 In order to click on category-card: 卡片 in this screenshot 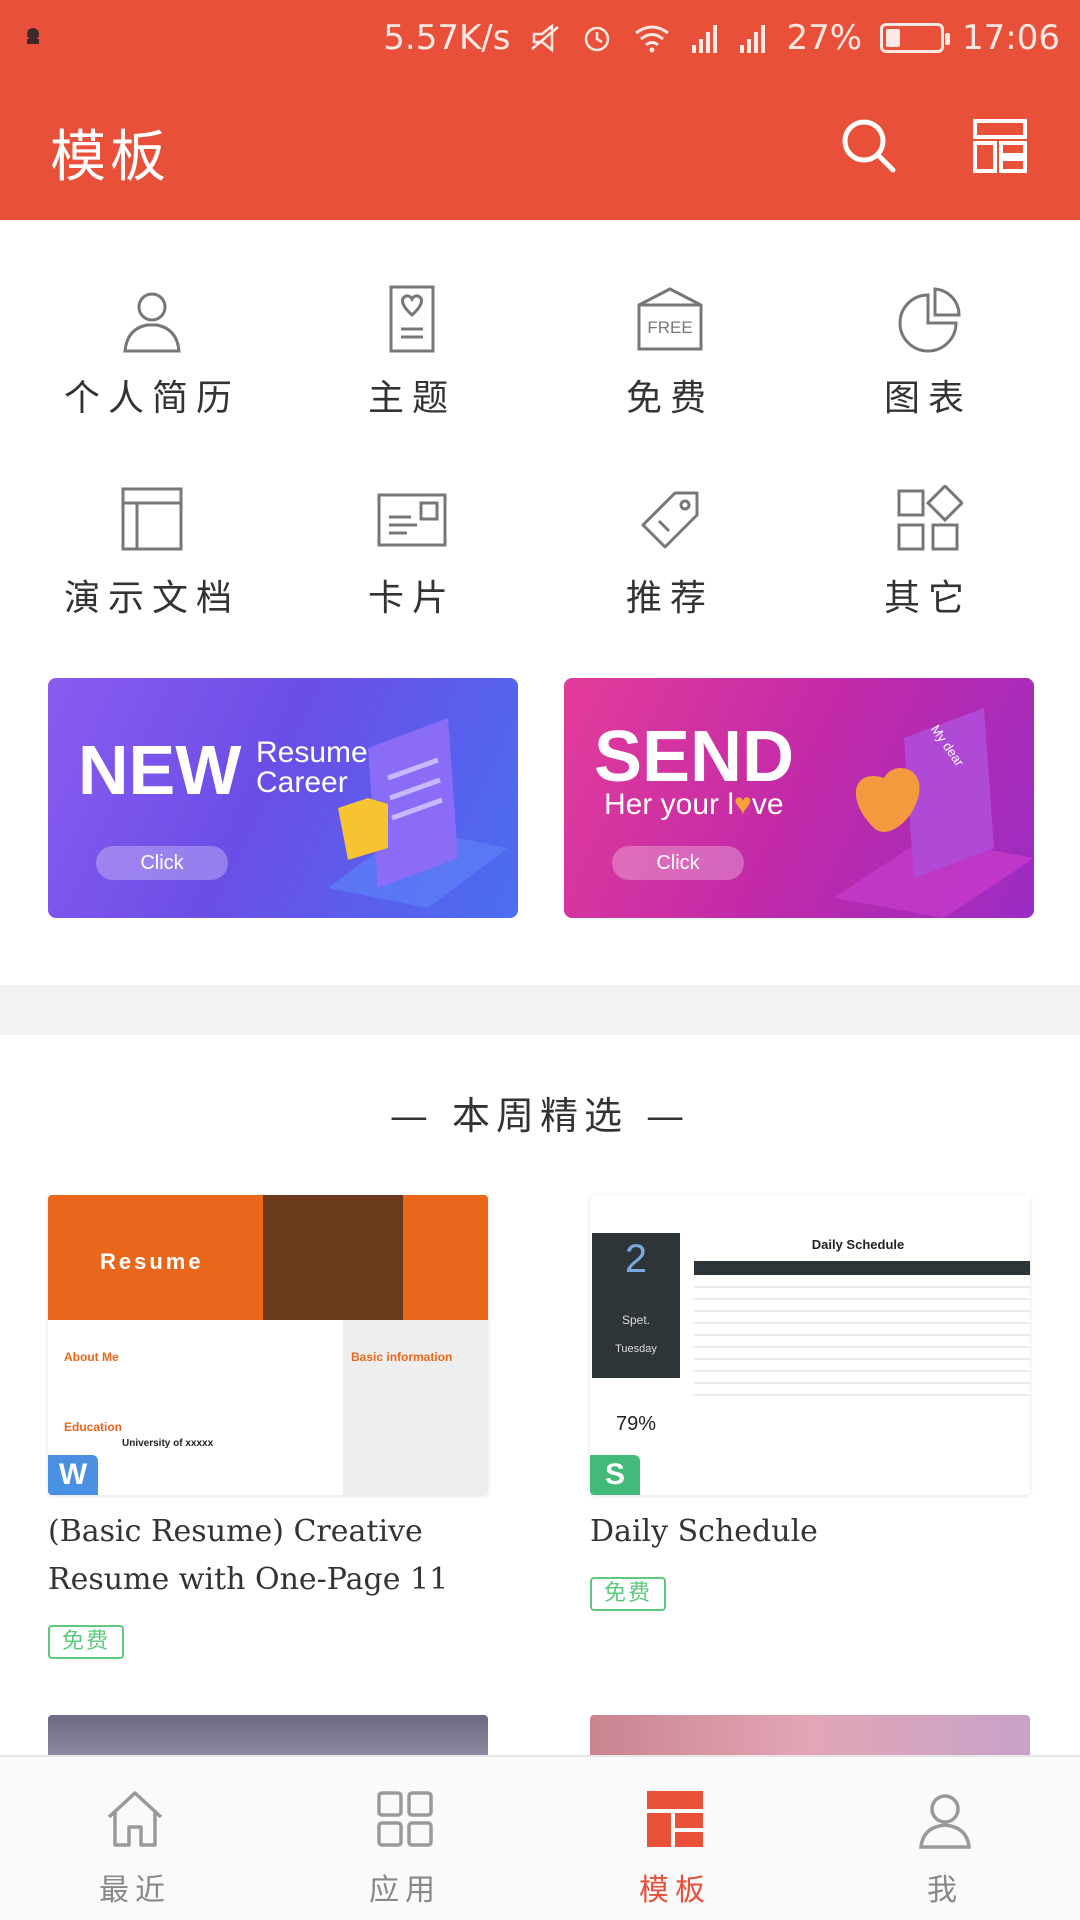, I will do `click(412, 565)`.